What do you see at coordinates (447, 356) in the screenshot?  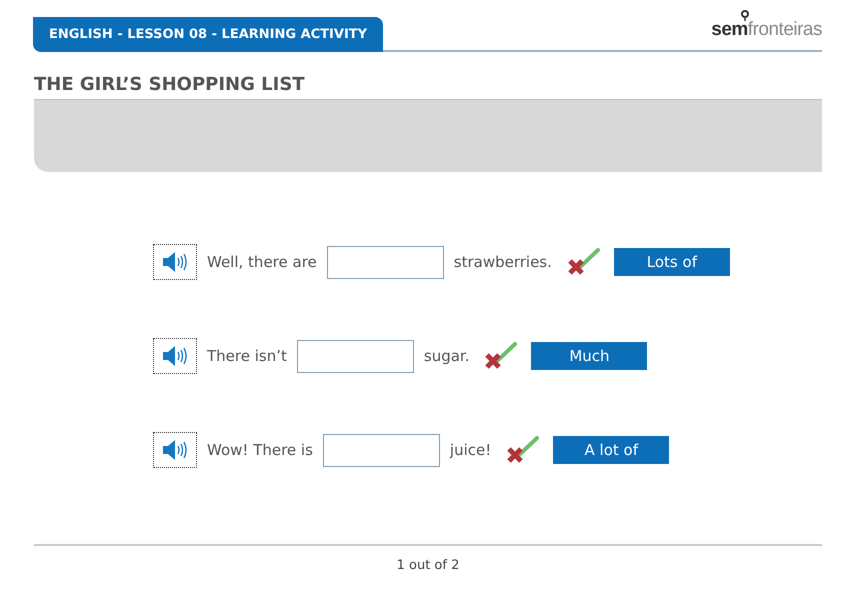 I see `sentence-end: sugar.` at bounding box center [447, 356].